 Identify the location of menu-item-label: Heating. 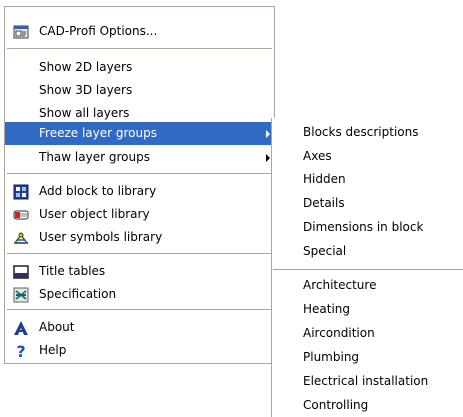
(327, 309).